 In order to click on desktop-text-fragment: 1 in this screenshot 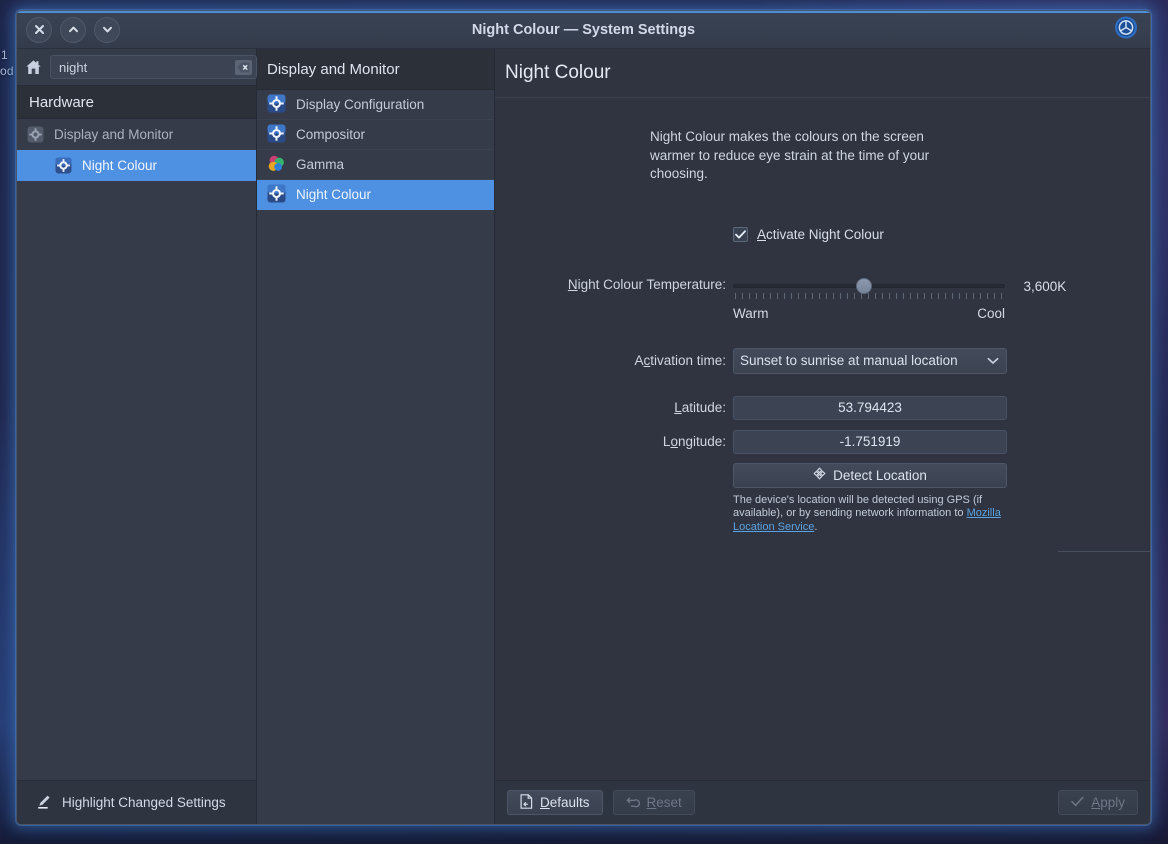, I will do `click(4, 55)`.